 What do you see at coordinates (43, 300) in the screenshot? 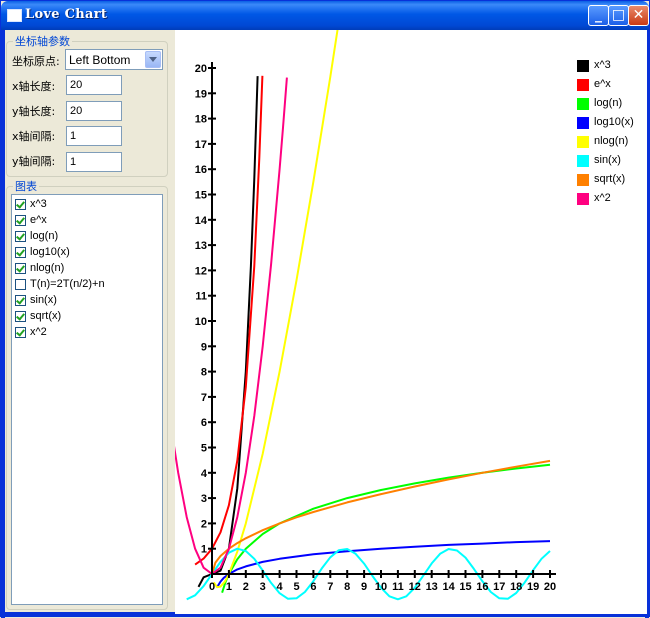
I see `chart-item-label: sin(x)` at bounding box center [43, 300].